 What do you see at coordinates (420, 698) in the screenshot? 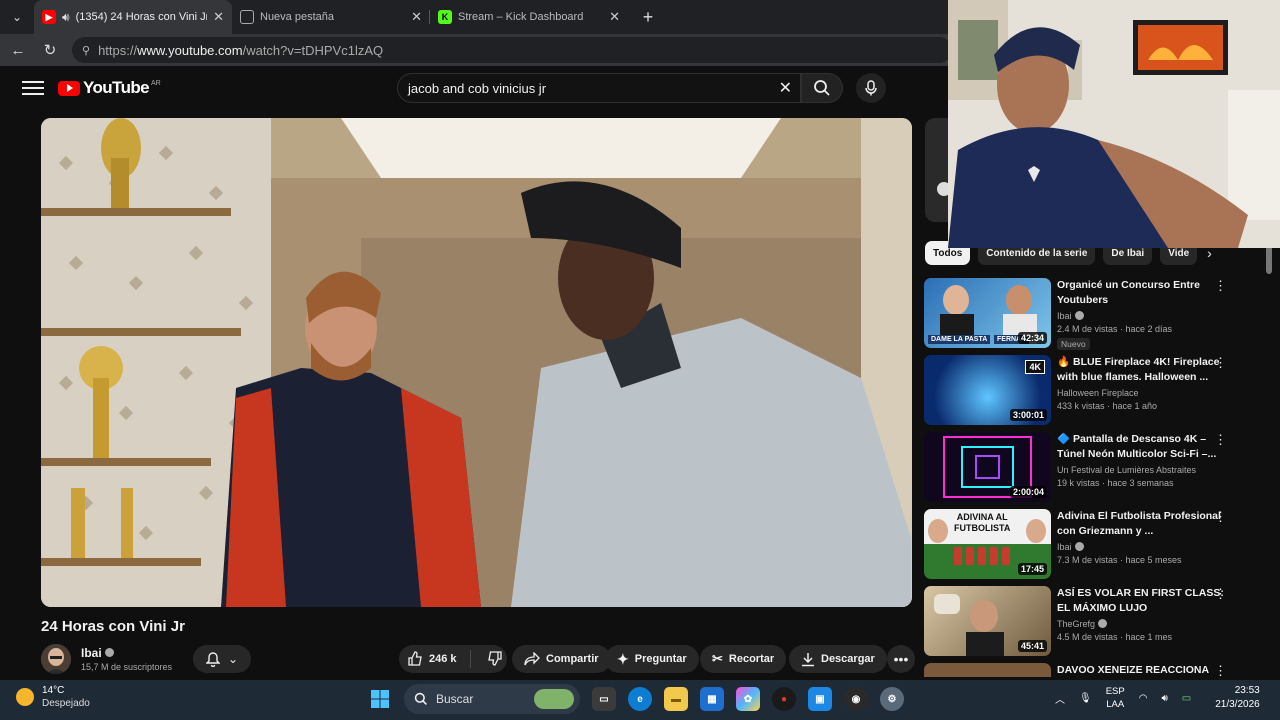
I see `search-icon` at bounding box center [420, 698].